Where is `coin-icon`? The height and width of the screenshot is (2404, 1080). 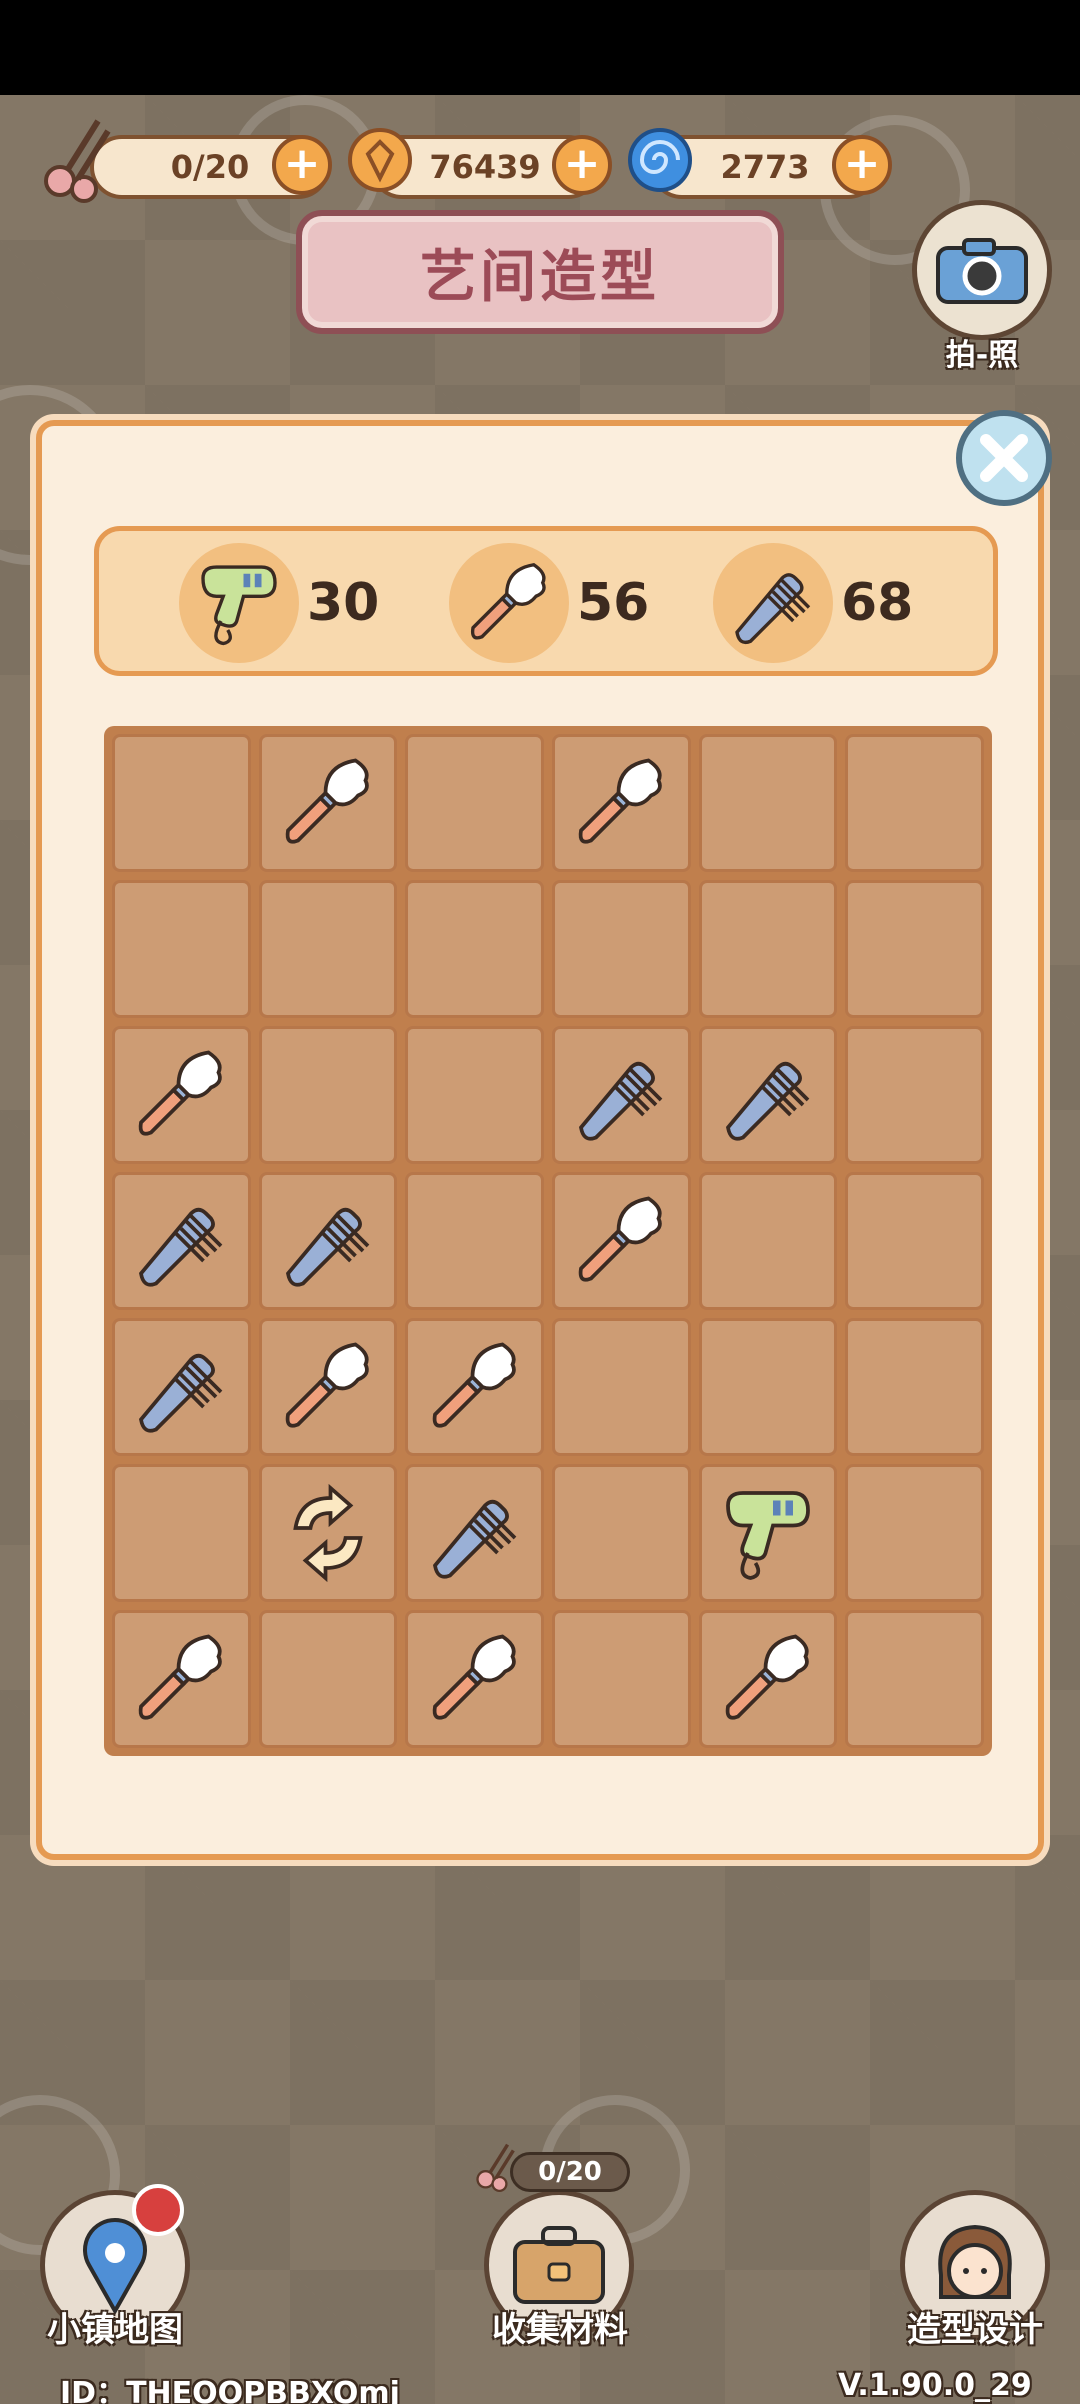 coin-icon is located at coordinates (380, 160).